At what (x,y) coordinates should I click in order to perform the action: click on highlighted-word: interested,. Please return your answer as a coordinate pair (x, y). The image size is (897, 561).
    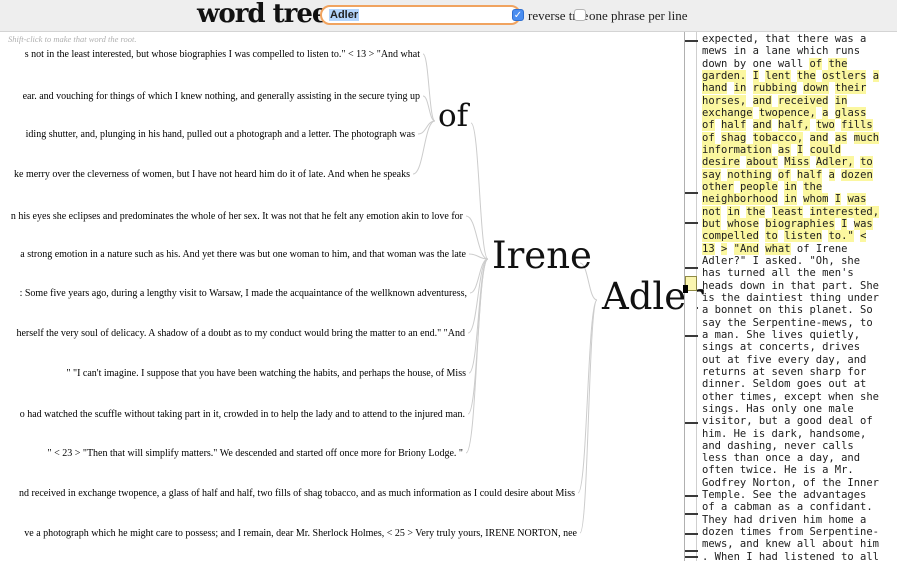
    Looking at the image, I should click on (844, 211).